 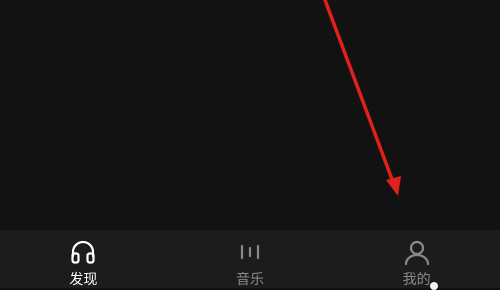 I want to click on tab-music-label: 音乐, so click(x=249, y=280).